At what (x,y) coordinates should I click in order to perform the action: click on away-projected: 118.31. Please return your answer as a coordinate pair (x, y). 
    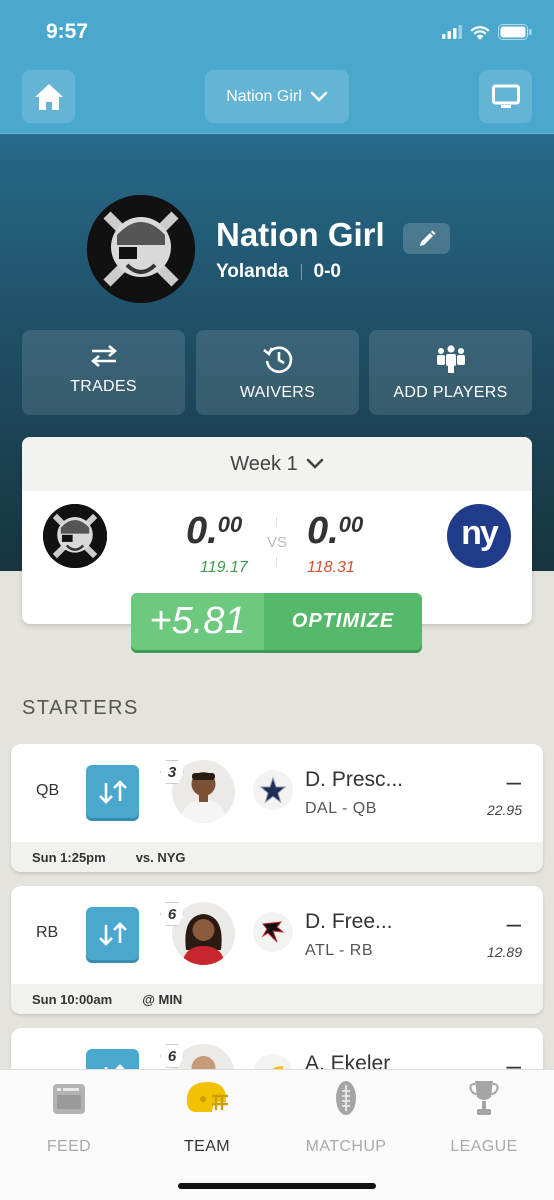
    Looking at the image, I should click on (331, 567).